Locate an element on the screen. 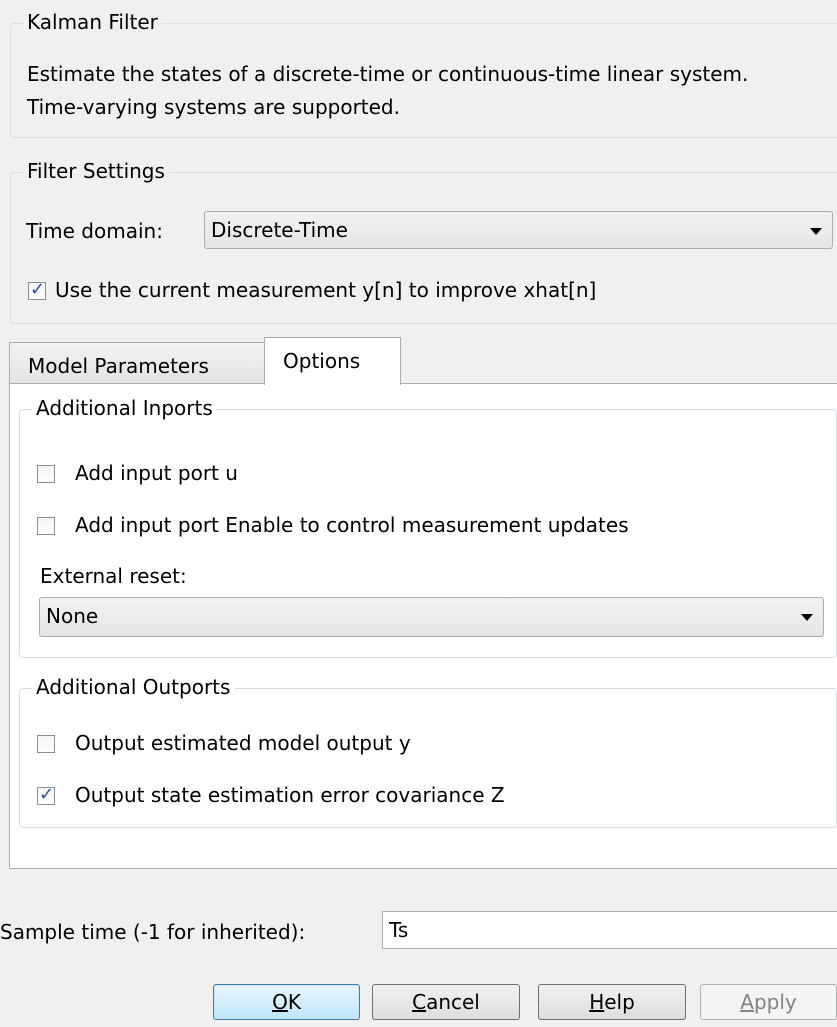 The width and height of the screenshot is (837, 1027). tab-options: Options is located at coordinates (332, 361).